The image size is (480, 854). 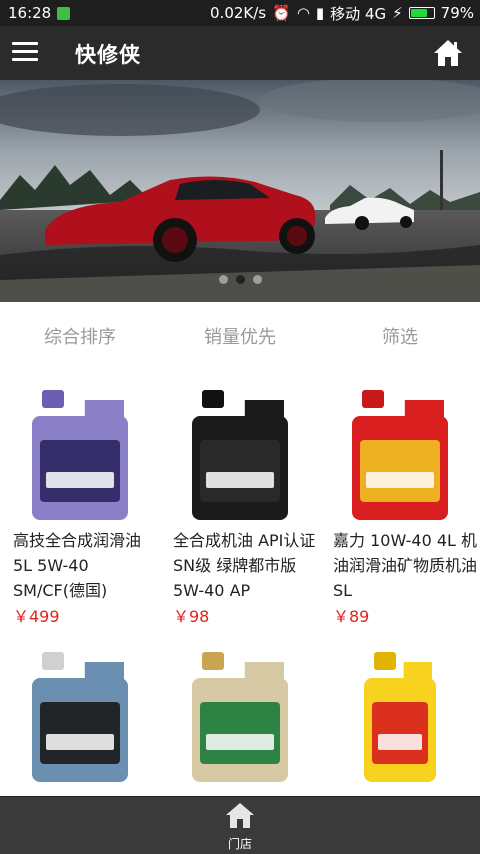 I want to click on product-name-0: 高技全合成润滑油5L 5W-40 SM/CF(德国), so click(x=77, y=565).